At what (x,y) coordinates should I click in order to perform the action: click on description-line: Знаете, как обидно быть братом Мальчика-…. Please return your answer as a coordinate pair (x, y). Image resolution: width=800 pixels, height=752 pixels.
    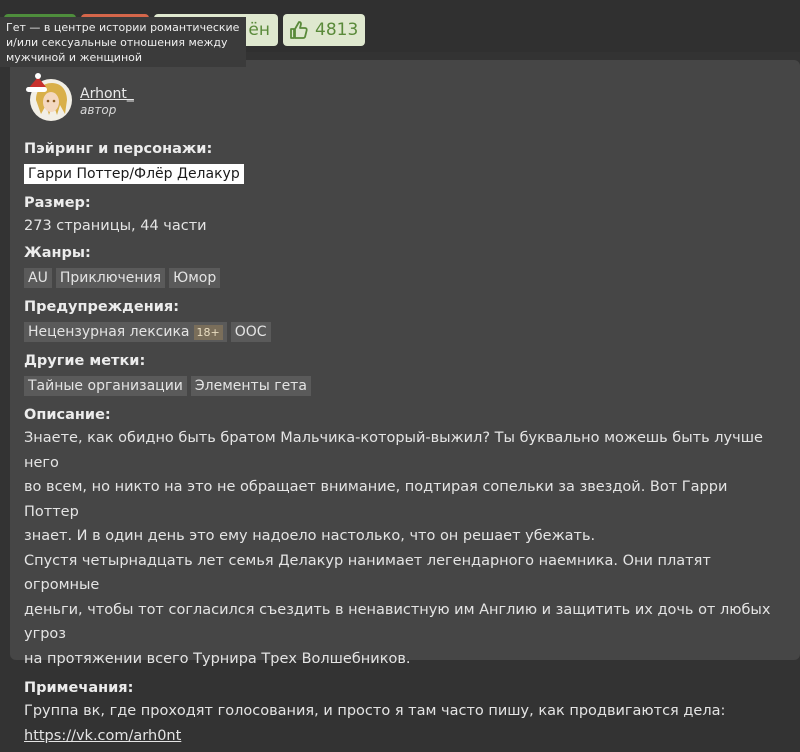
    Looking at the image, I should click on (393, 450).